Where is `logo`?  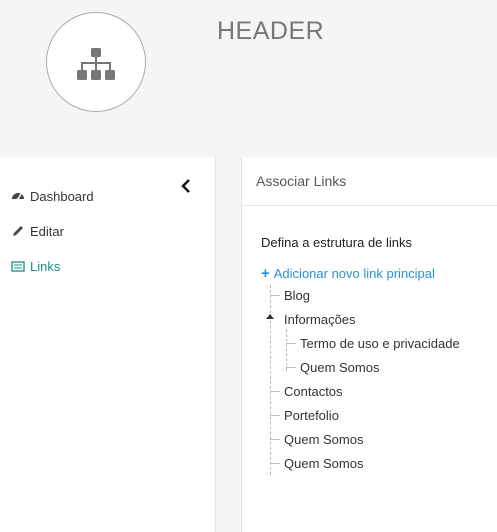 logo is located at coordinates (96, 62).